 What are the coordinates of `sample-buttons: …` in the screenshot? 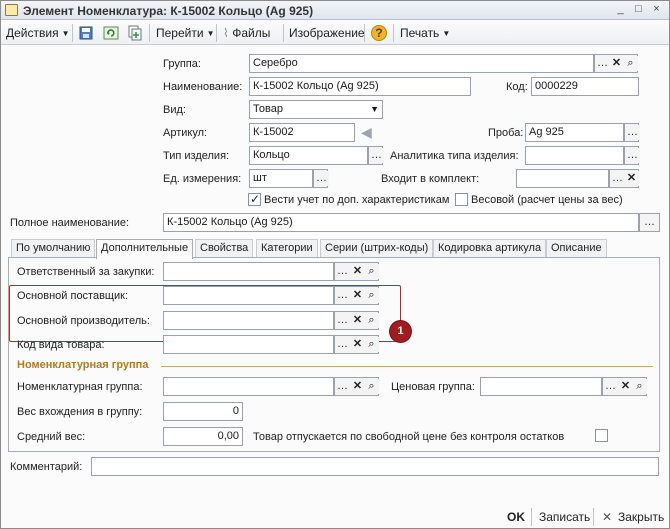 It's located at (632, 132).